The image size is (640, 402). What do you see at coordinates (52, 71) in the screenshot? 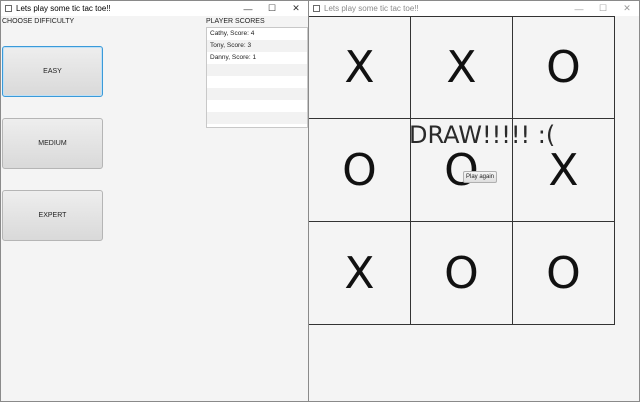
I see `easy-button: EASY` at bounding box center [52, 71].